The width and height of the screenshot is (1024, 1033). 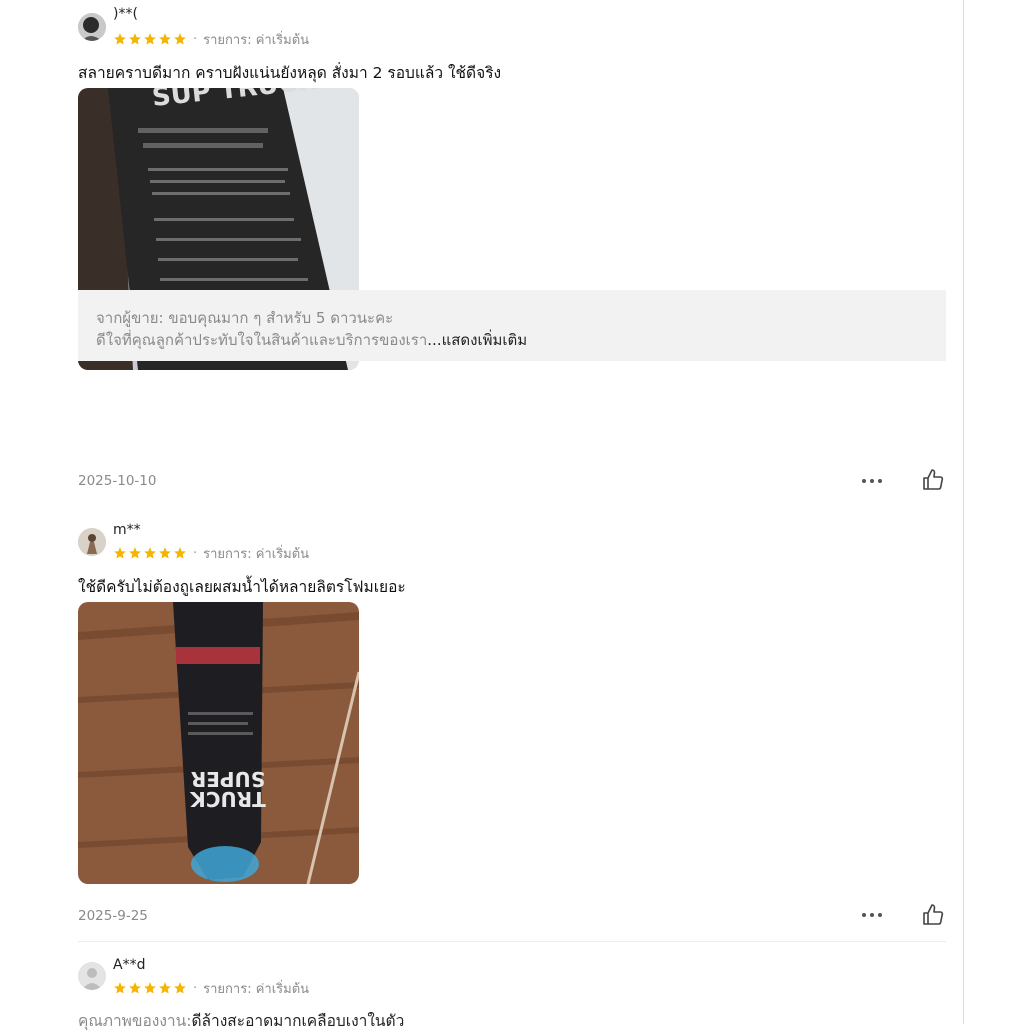 What do you see at coordinates (245, 318) in the screenshot?
I see `seller-reply-line: จากผู้ขาย: ขอบคุณมาก ๆ สำหรับ 5 ดาวนะคะ` at bounding box center [245, 318].